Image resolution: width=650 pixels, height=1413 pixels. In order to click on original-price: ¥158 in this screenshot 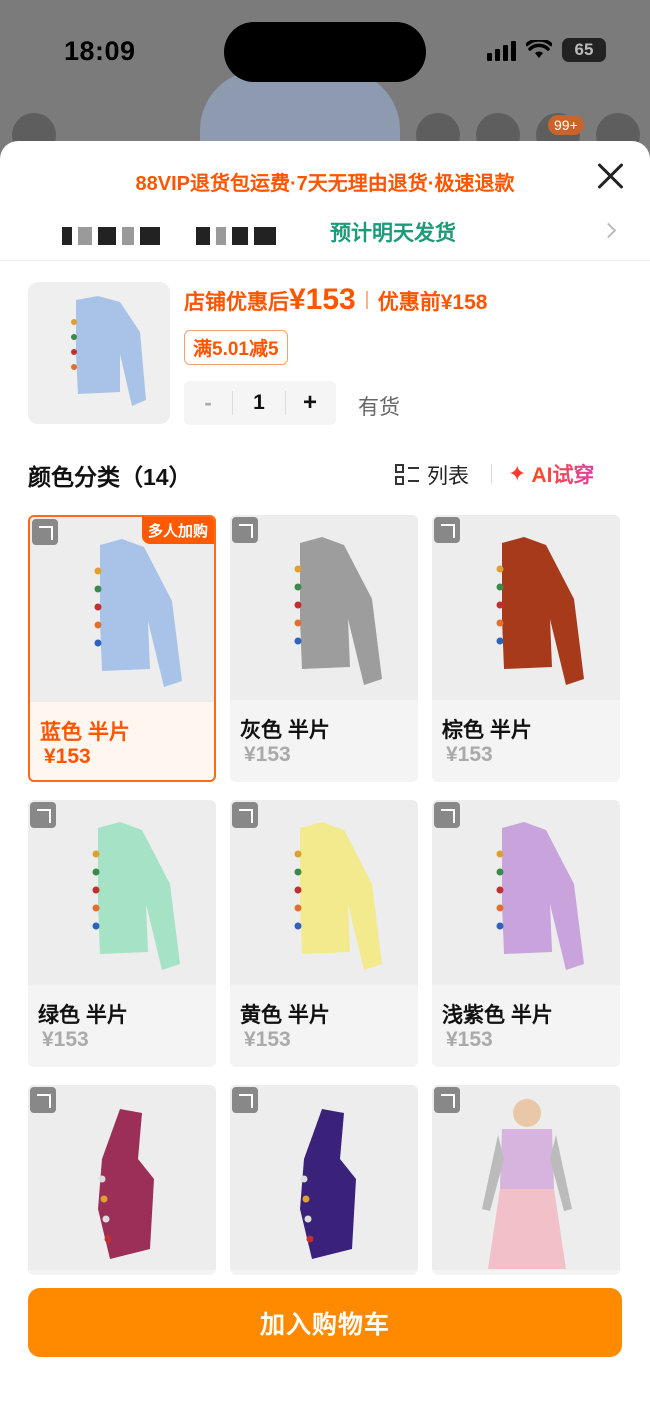, I will do `click(464, 302)`.